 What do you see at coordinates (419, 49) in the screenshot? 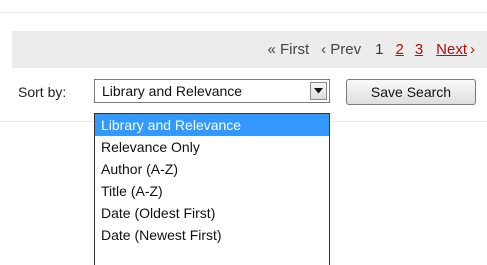
I see `page-3-link: 3` at bounding box center [419, 49].